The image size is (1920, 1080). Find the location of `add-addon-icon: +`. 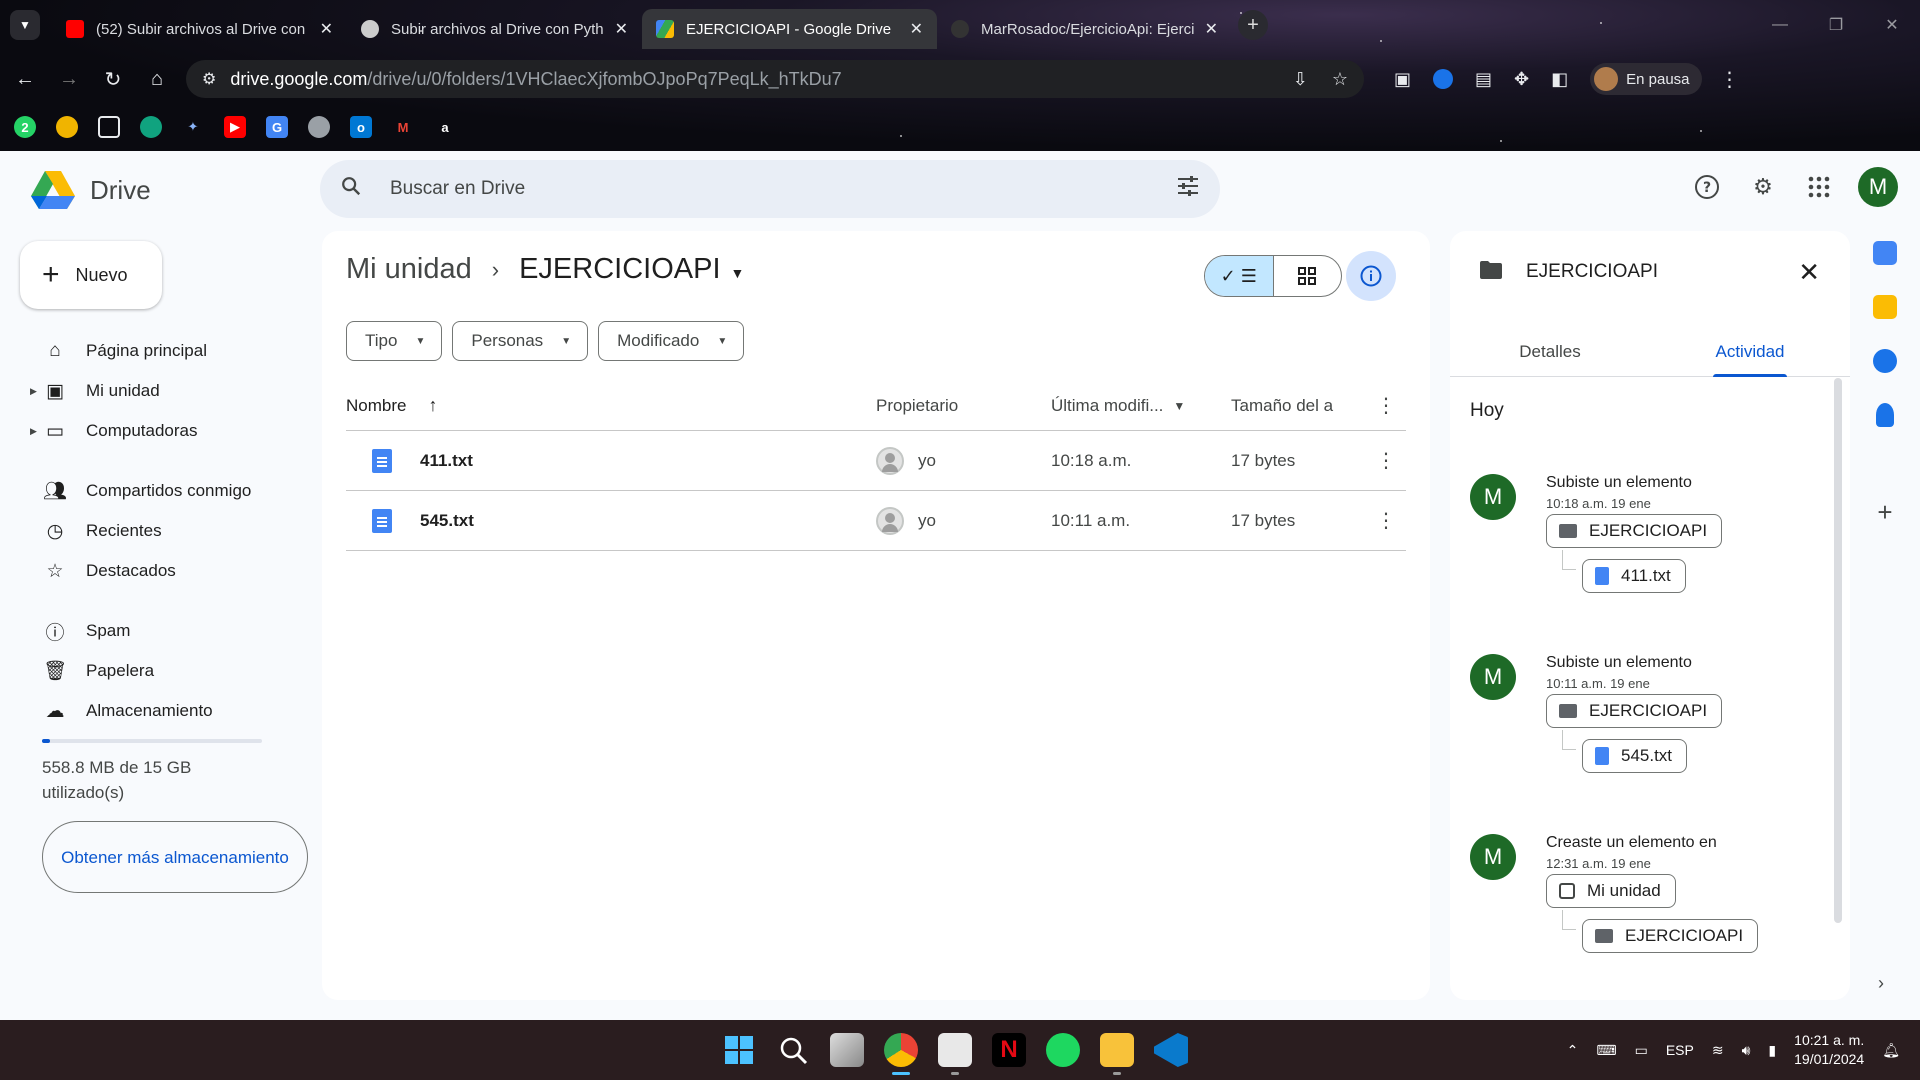

add-addon-icon: + is located at coordinates (1884, 512).